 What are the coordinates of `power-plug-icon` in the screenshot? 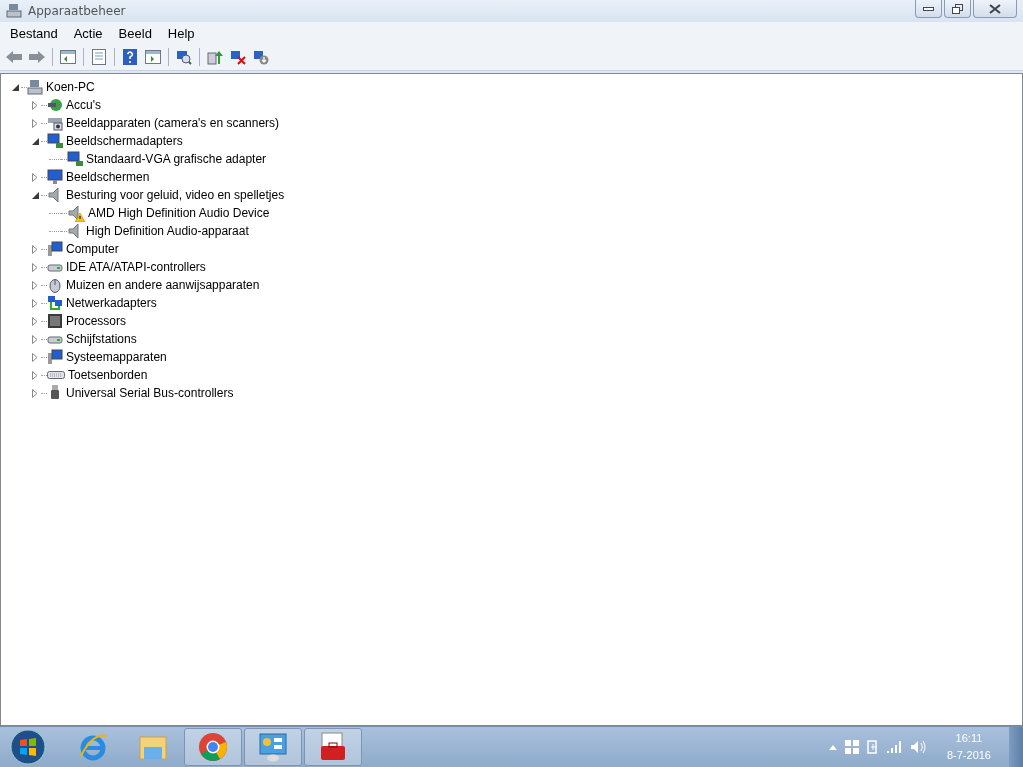 It's located at (872, 747).